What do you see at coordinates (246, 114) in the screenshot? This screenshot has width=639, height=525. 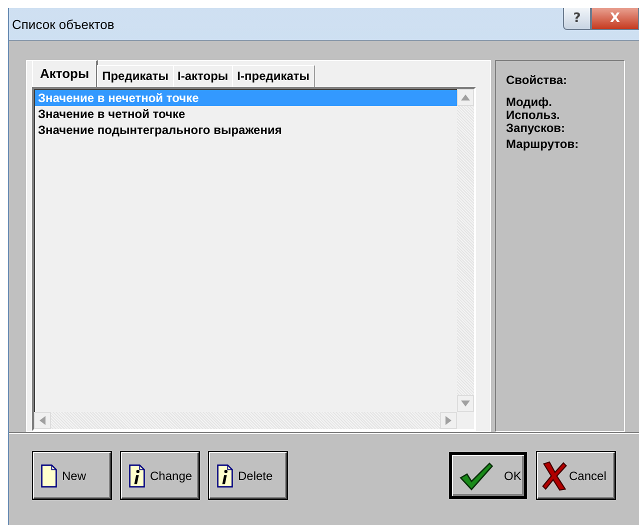 I see `list-item: Значение в четной точке` at bounding box center [246, 114].